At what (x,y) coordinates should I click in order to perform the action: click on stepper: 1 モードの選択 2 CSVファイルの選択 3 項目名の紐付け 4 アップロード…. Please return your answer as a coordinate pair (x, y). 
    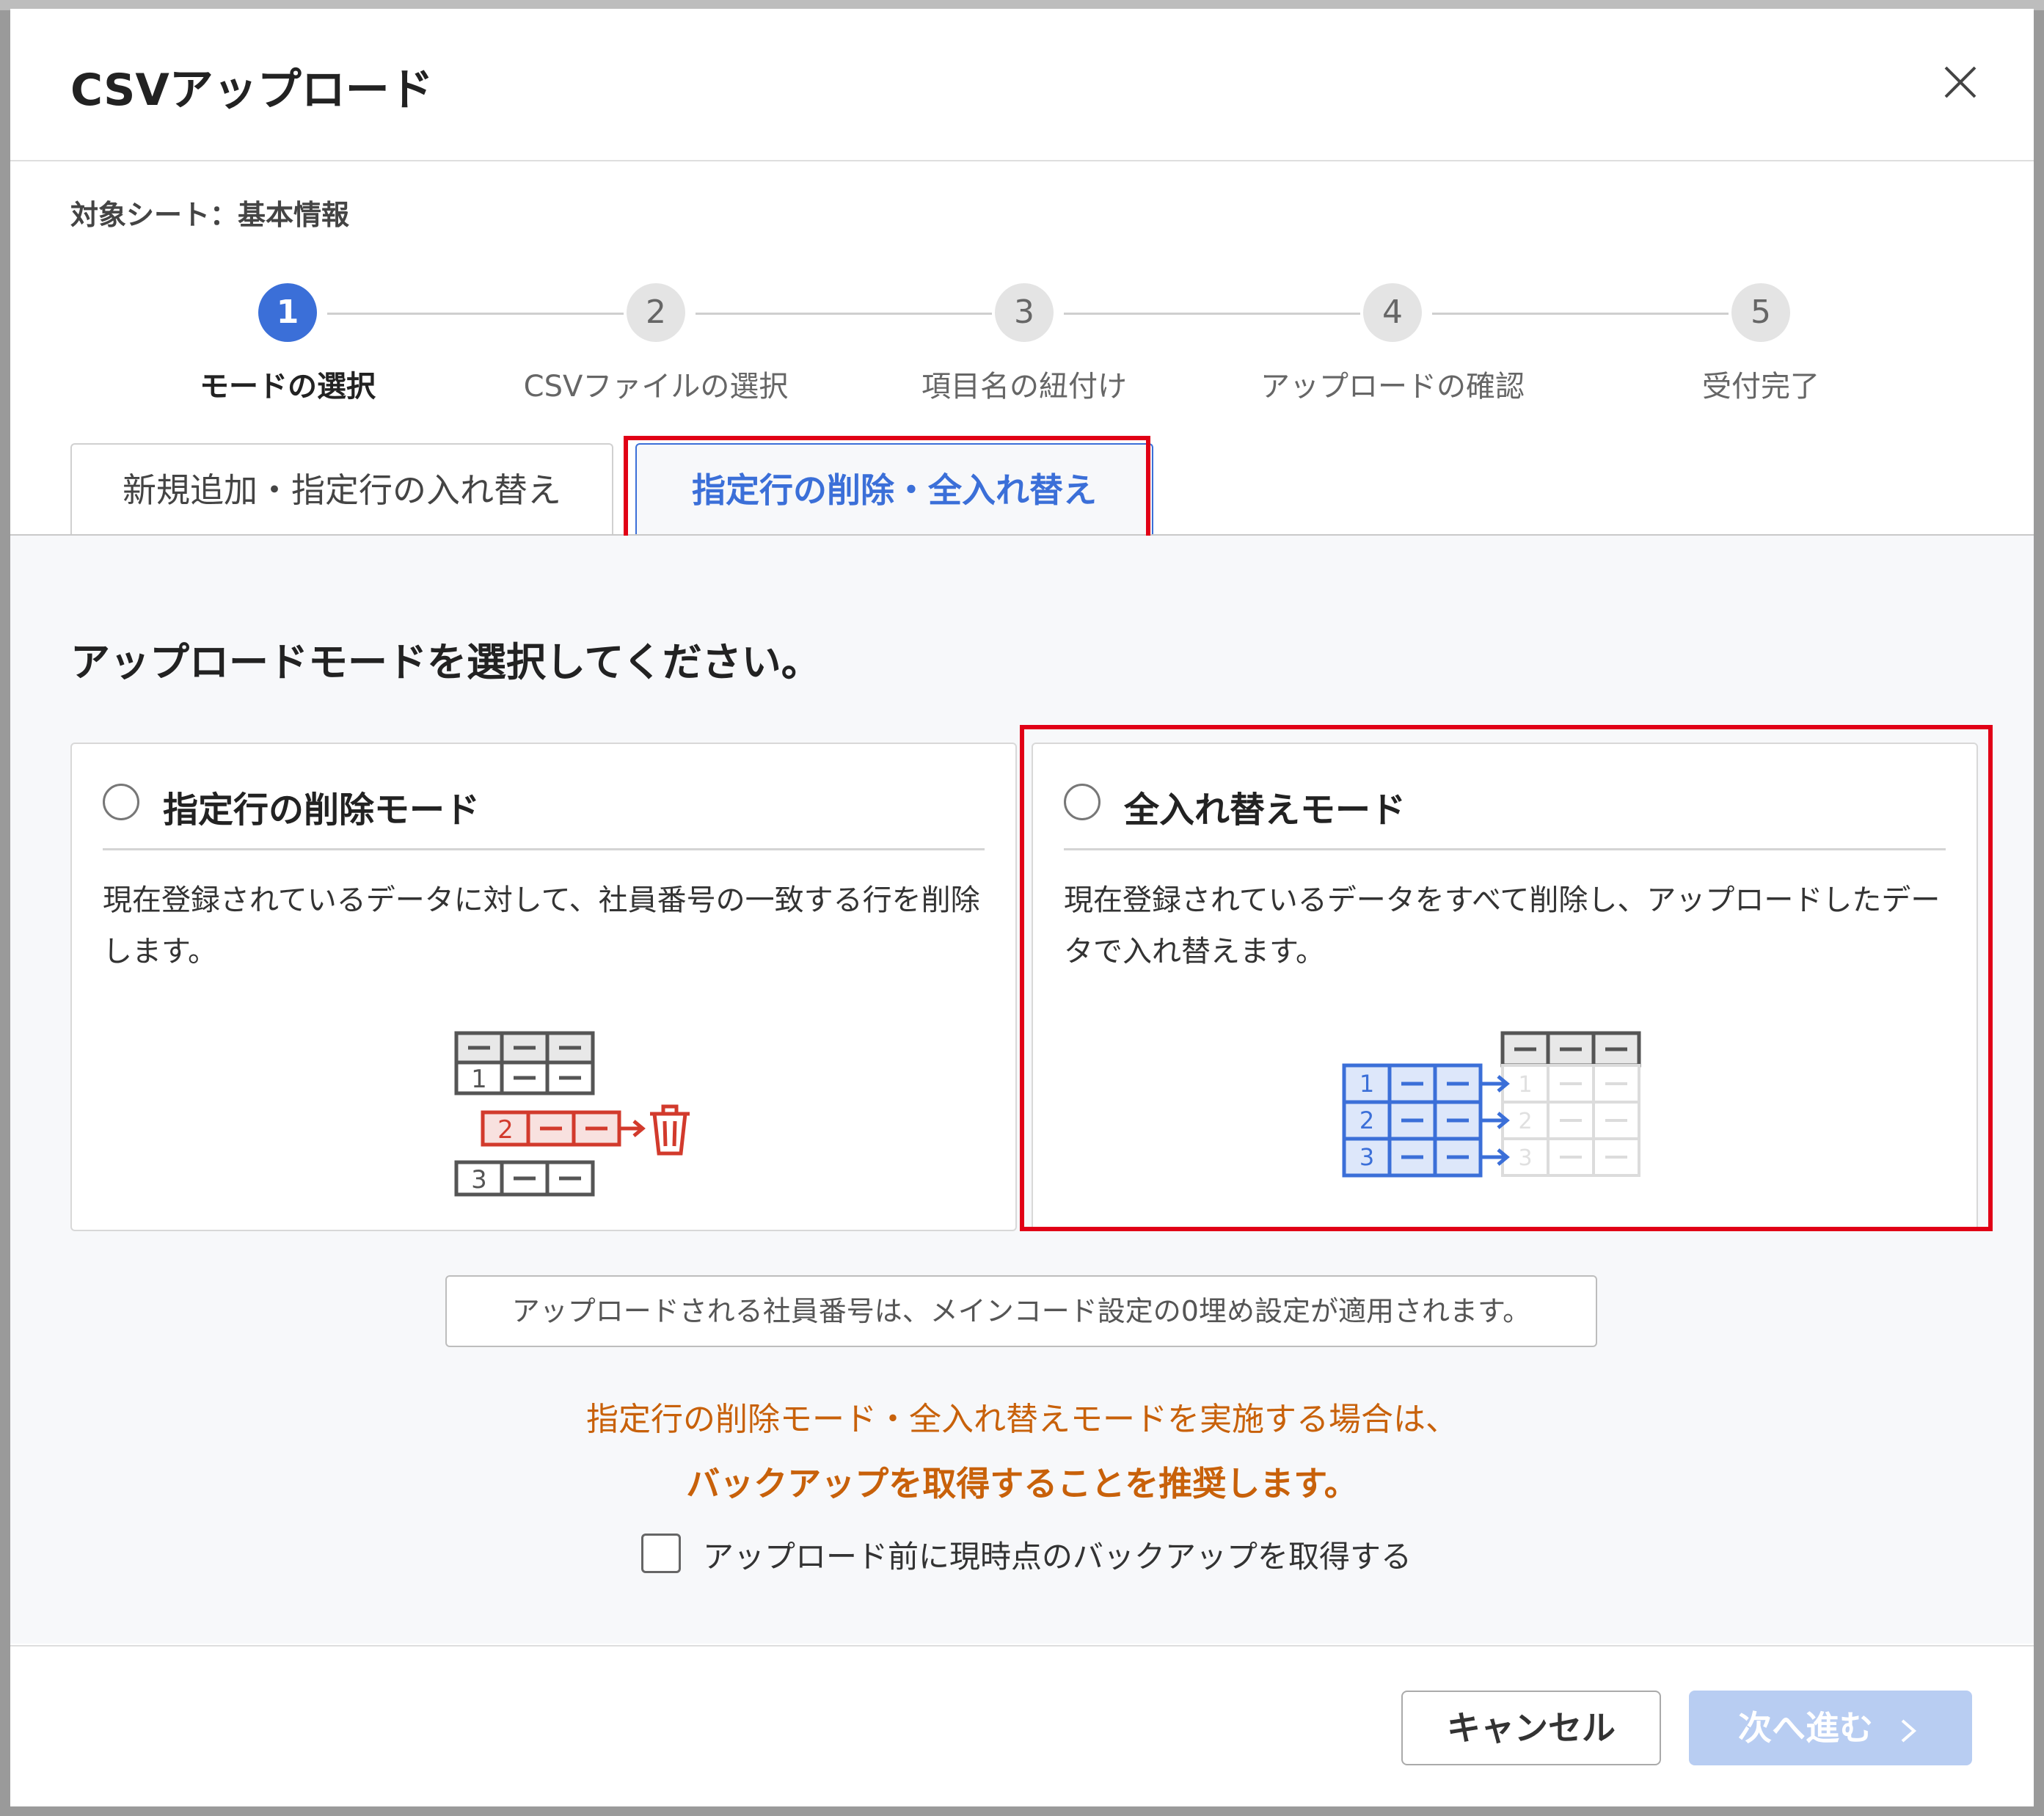
    Looking at the image, I should click on (1022, 339).